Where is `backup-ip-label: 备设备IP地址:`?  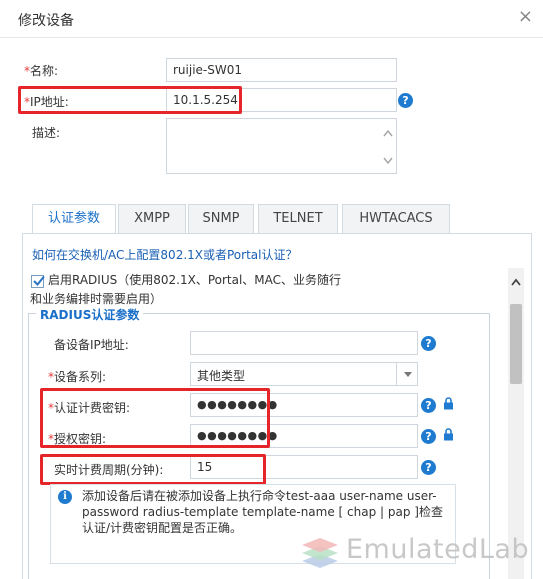 backup-ip-label: 备设备IP地址: is located at coordinates (91, 345).